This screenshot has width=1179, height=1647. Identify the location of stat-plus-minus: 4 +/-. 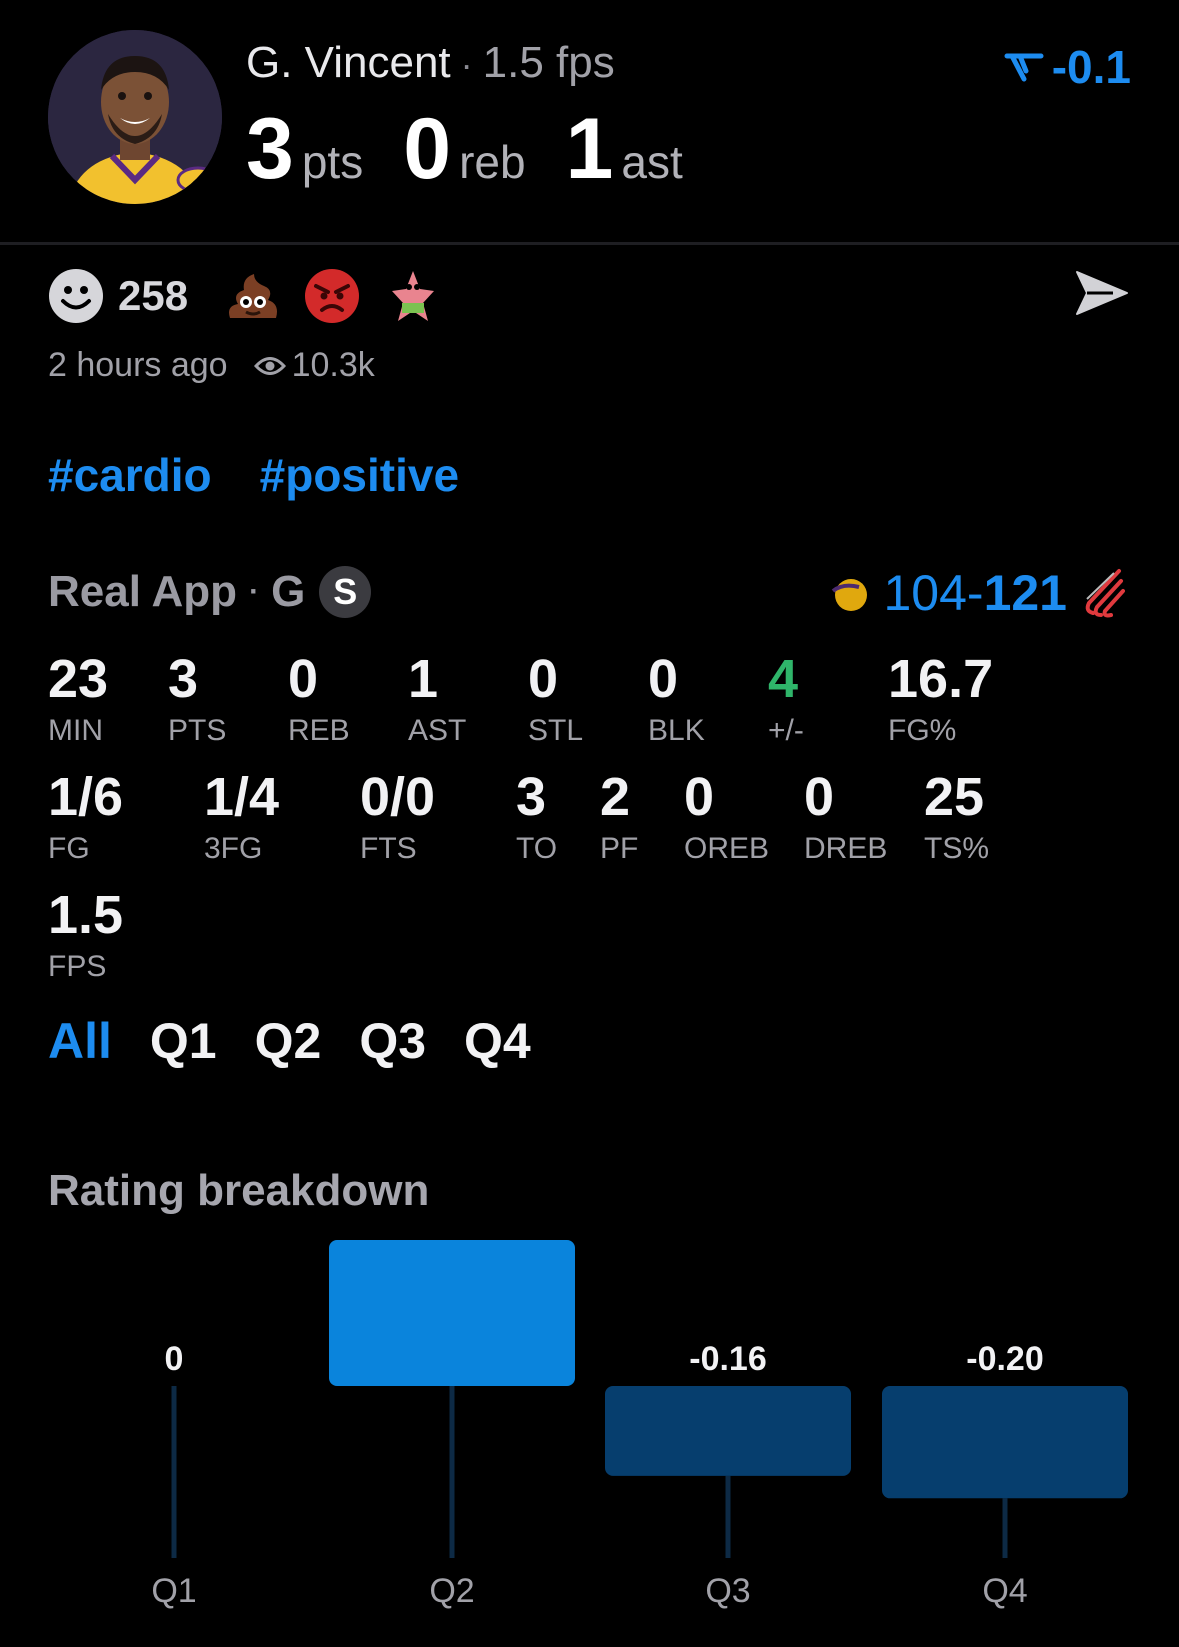
(786, 699).